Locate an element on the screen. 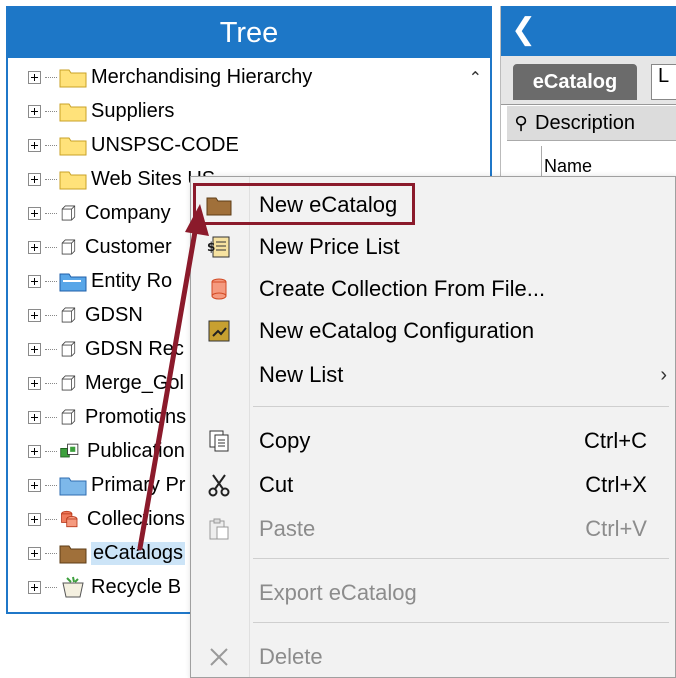 This screenshot has height=678, width=676. annotation-highlight-box is located at coordinates (304, 204).